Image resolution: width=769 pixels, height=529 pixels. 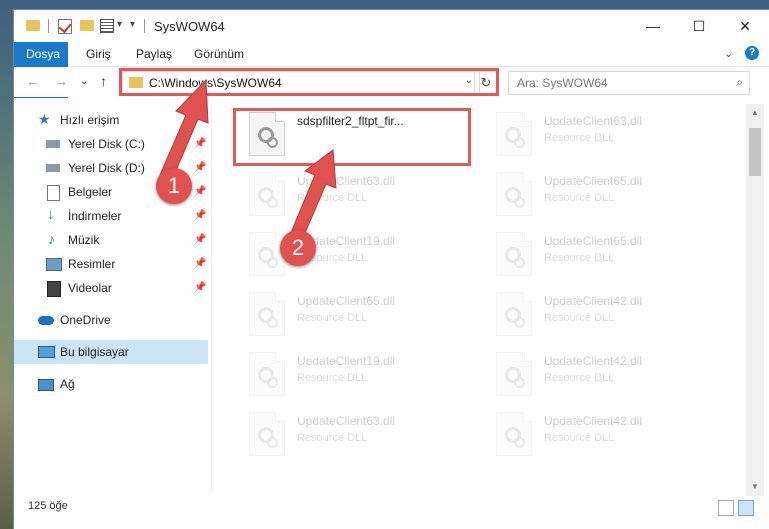 I want to click on documents-icon, so click(x=53, y=193).